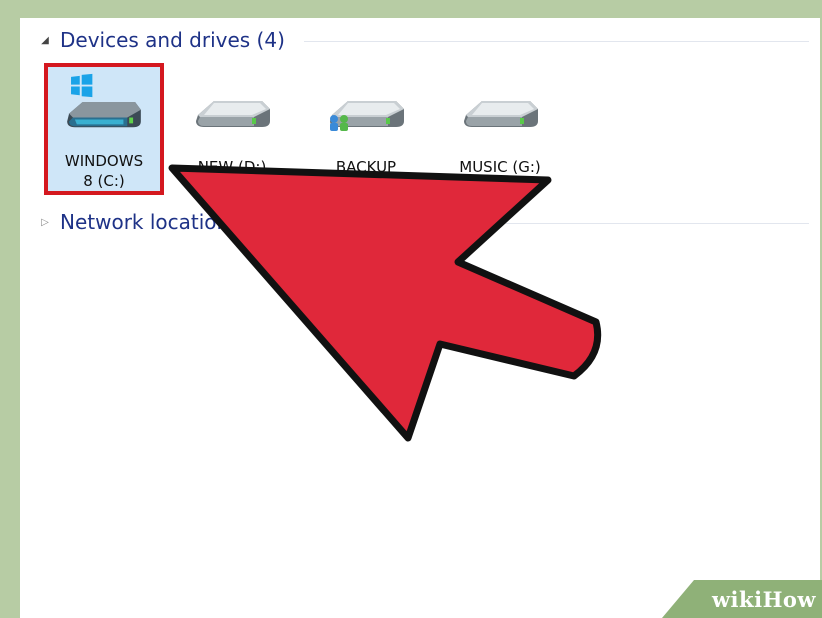 This screenshot has width=822, height=618. Describe the element at coordinates (150, 222) in the screenshot. I see `network-locations-label: Network locations` at that location.